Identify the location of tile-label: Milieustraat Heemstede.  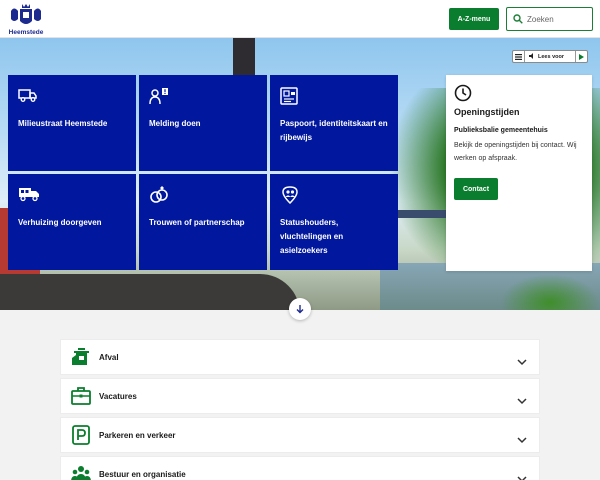
(63, 123).